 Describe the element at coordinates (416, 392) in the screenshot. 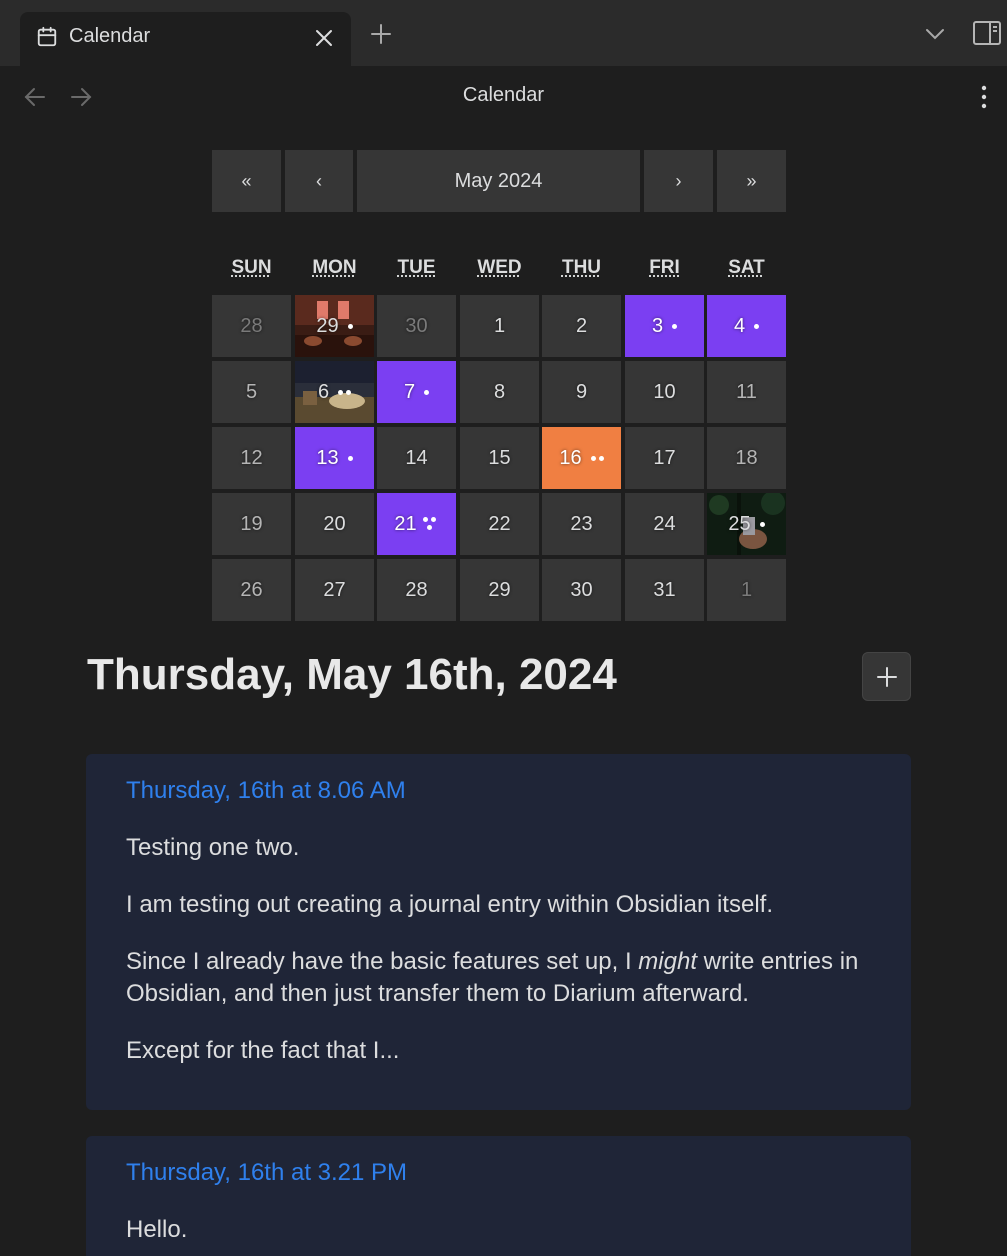

I see `day-cell: 7` at that location.